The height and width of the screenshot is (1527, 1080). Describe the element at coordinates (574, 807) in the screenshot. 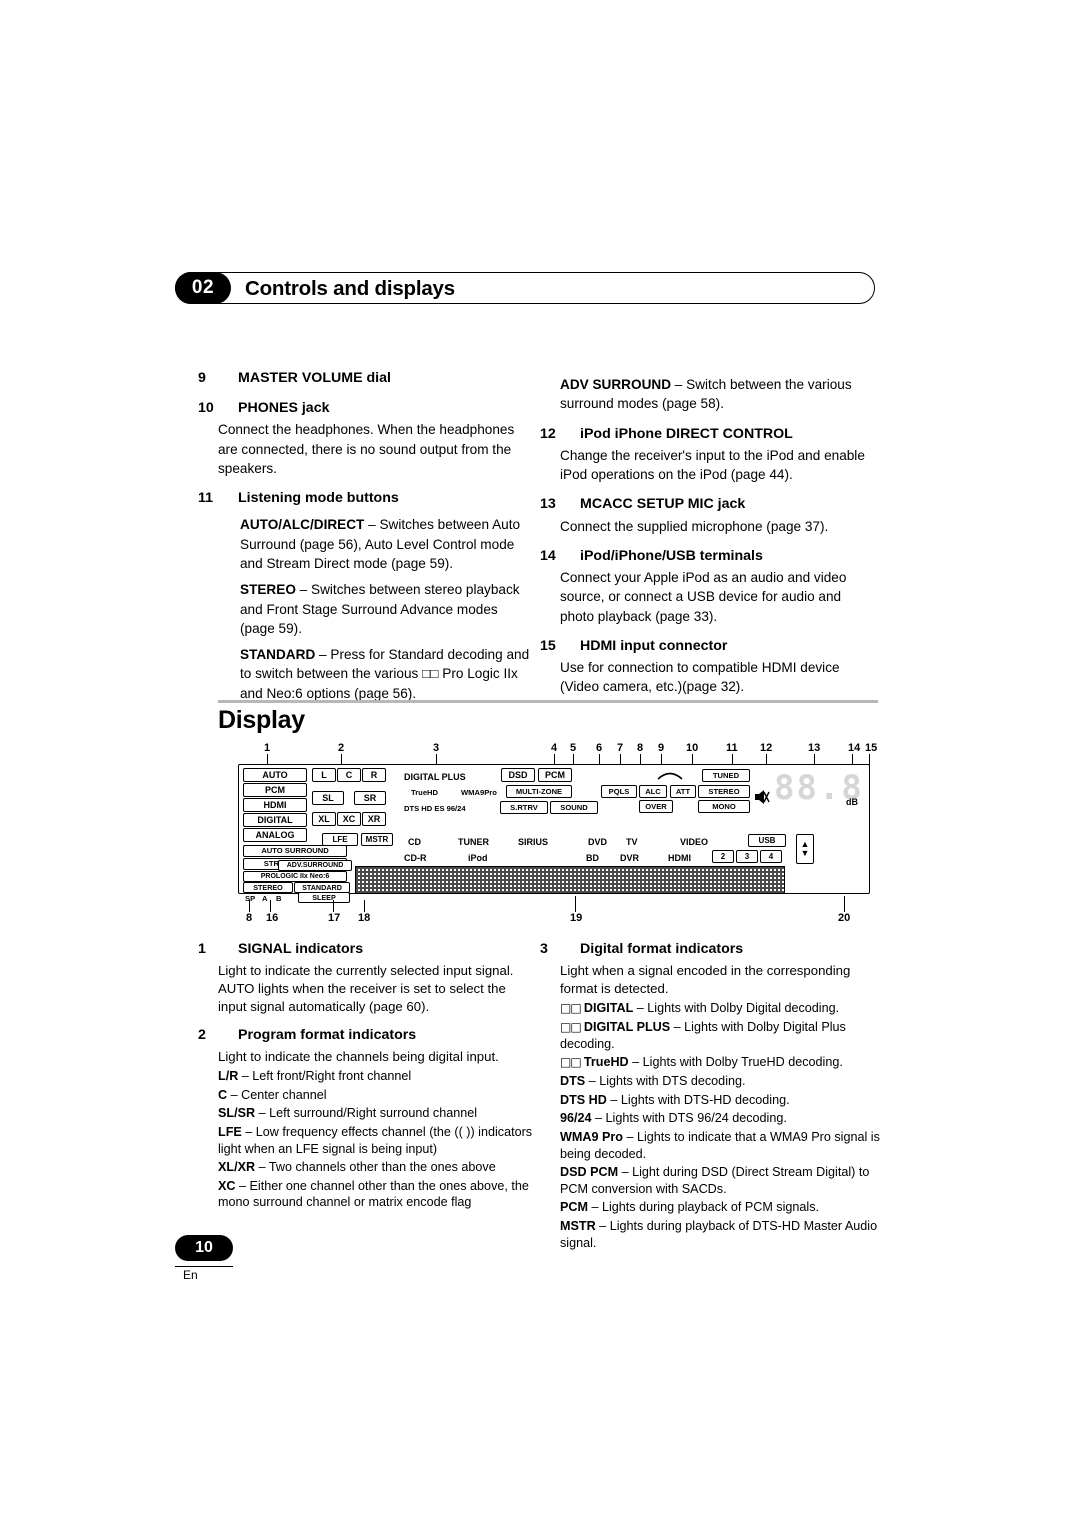

I see `indicator-sound: SOUND` at that location.